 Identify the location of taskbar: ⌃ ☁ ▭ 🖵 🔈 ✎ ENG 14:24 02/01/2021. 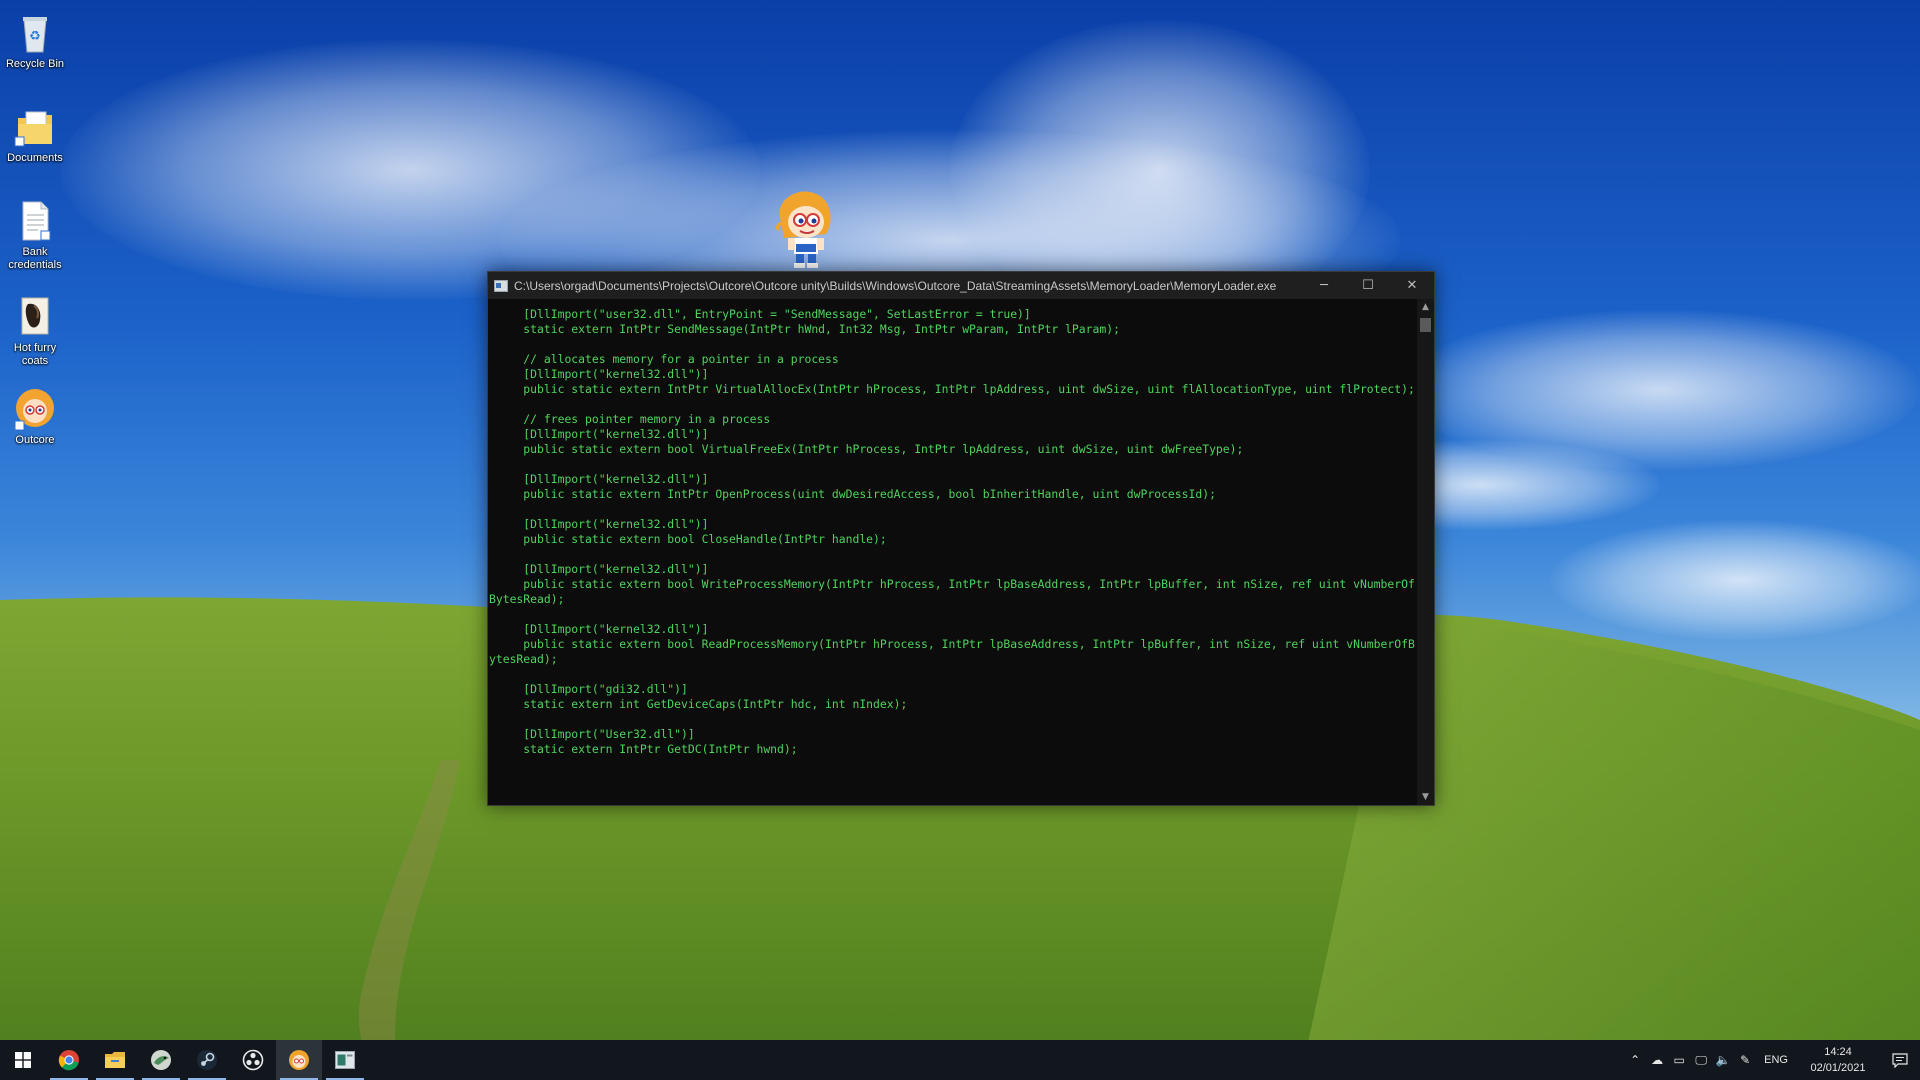
(960, 1060).